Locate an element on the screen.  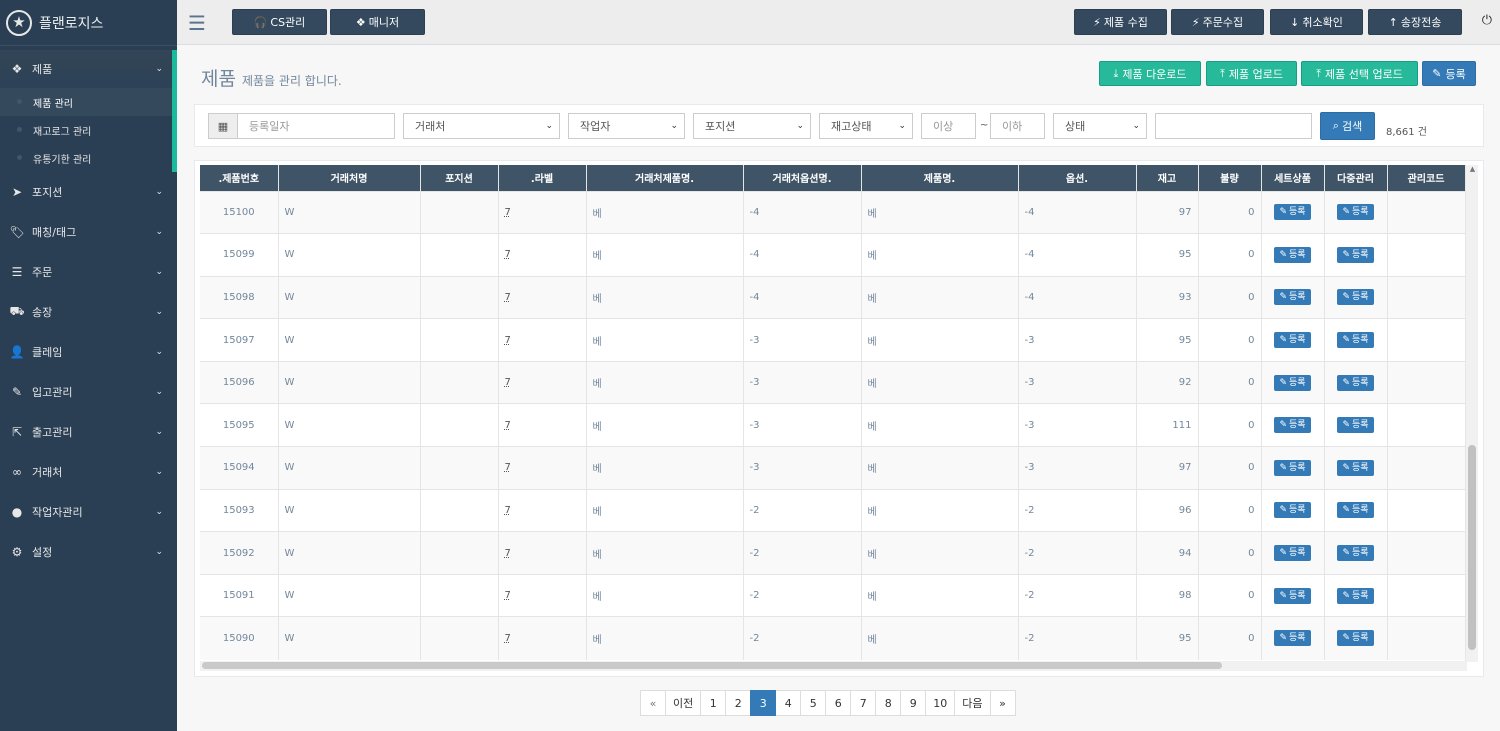
worker-select: 작업자 ⌄ is located at coordinates (626, 126).